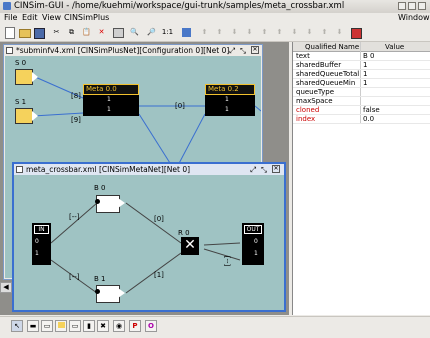 This screenshot has height=338, width=430. Describe the element at coordinates (356, 32) in the screenshot. I see `arrow-icon` at that location.